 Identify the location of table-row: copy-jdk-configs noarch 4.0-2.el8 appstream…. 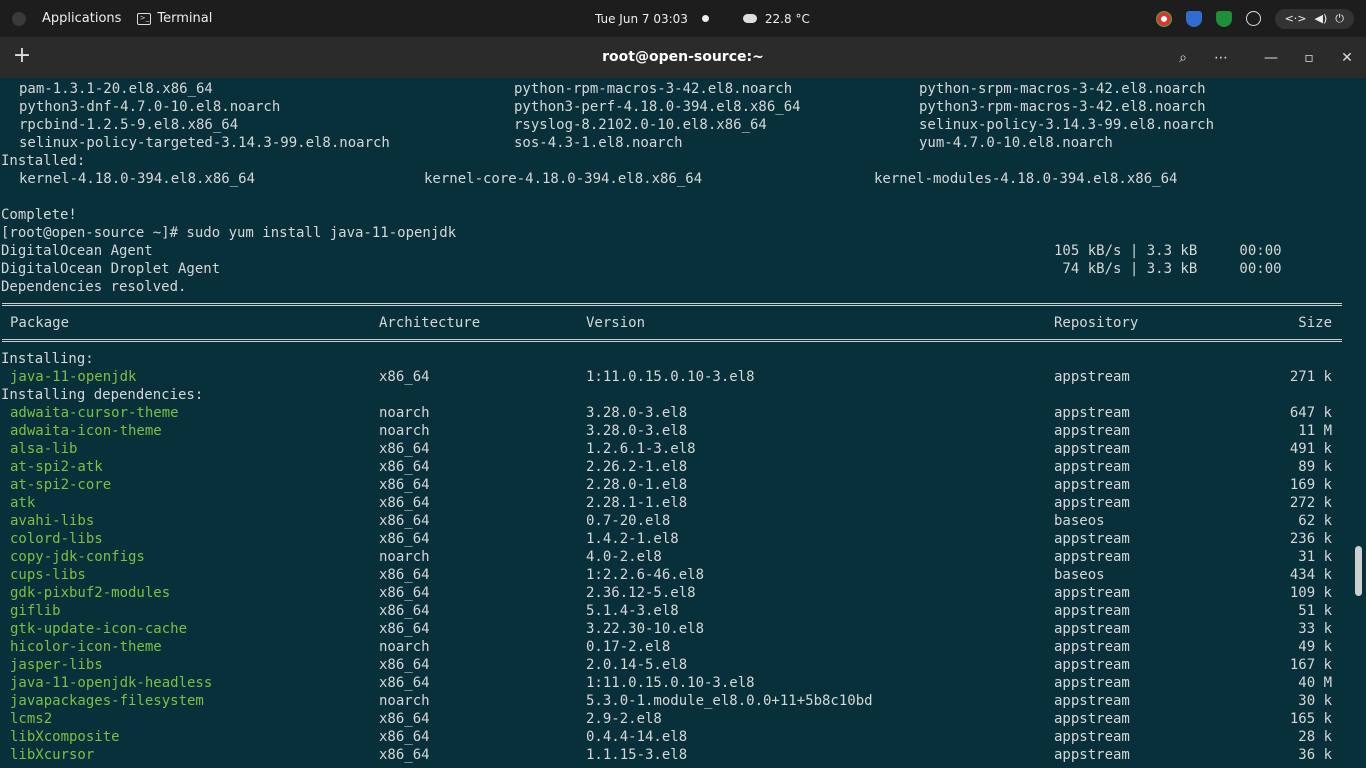
(675, 557).